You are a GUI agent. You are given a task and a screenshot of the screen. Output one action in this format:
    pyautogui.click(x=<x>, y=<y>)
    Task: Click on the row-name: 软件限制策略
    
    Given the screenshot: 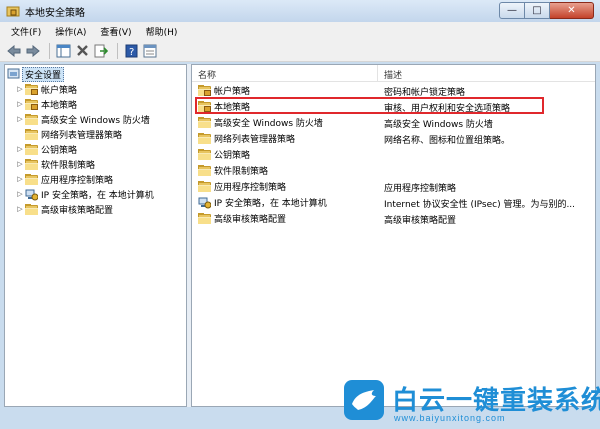 What is the action you would take?
    pyautogui.click(x=241, y=172)
    